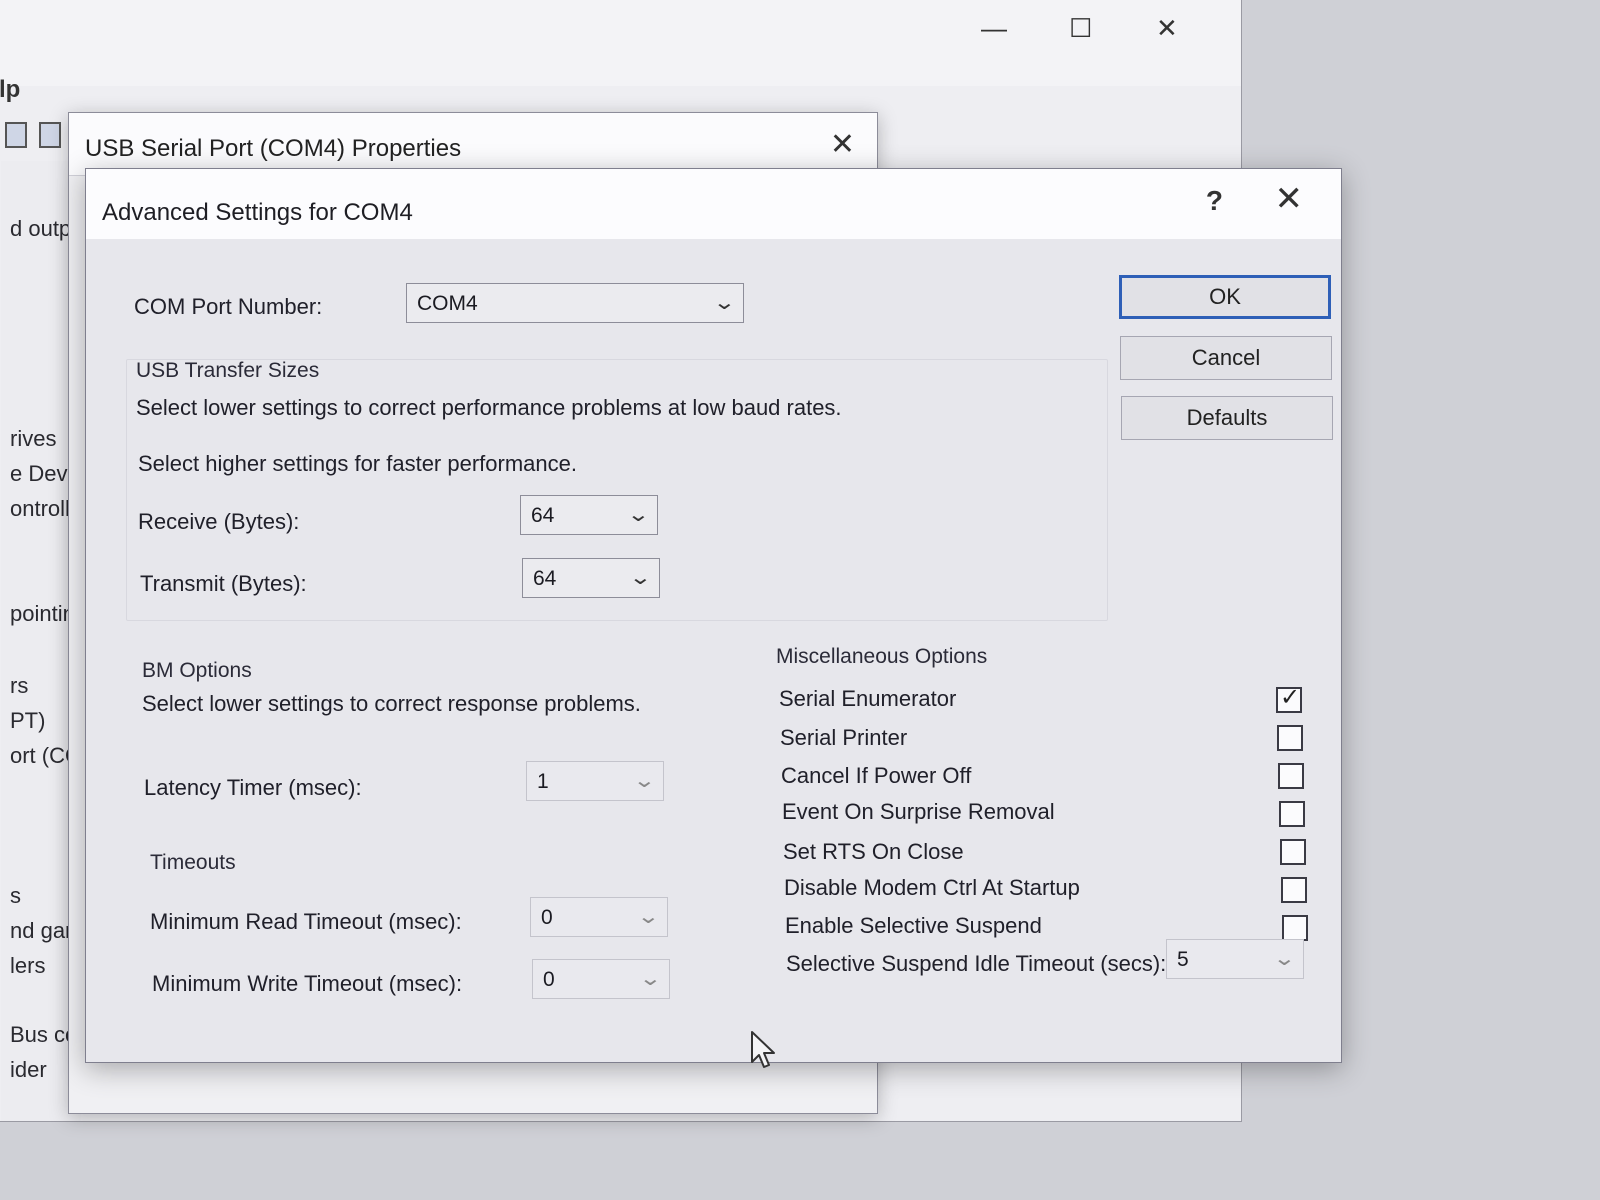 This screenshot has width=1600, height=1200. What do you see at coordinates (1295, 928) in the screenshot?
I see `enable-selective-suspend-checkbox` at bounding box center [1295, 928].